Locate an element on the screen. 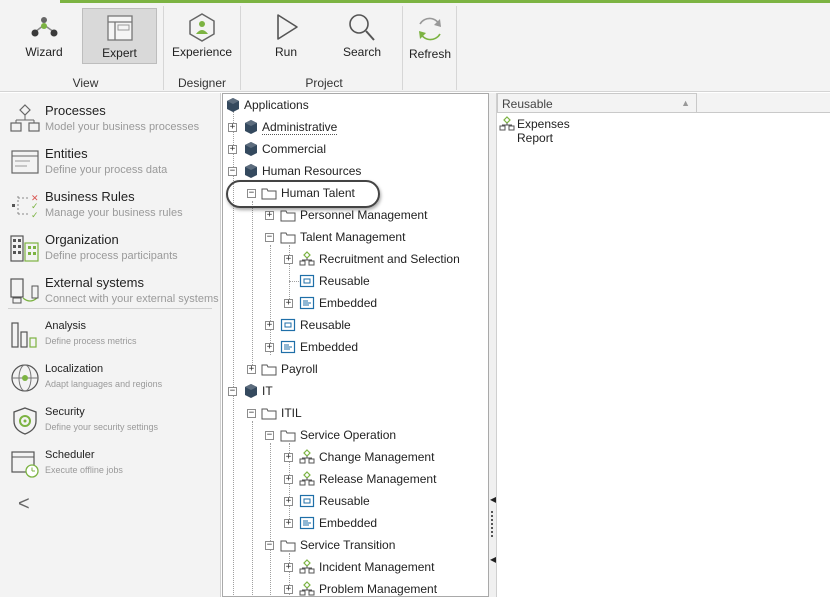 This screenshot has width=830, height=597. tree-node-label: Embedded is located at coordinates (329, 347).